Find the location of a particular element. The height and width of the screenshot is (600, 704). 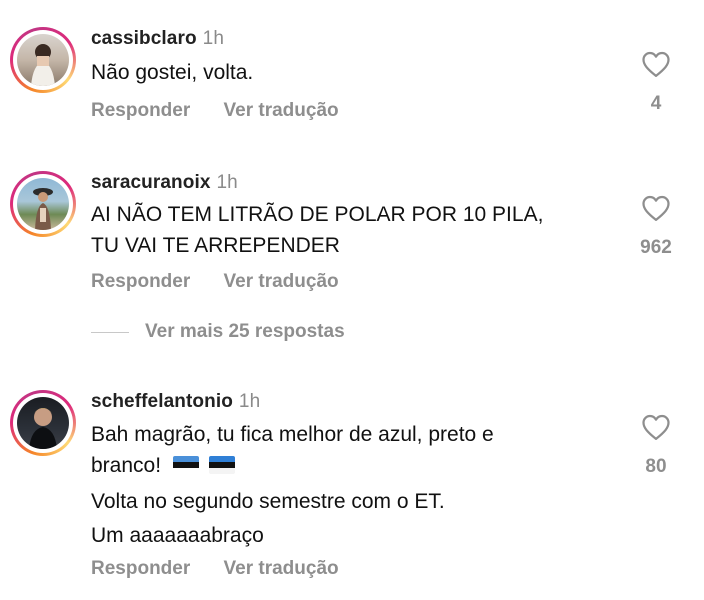

like-count: 962 is located at coordinates (656, 247).